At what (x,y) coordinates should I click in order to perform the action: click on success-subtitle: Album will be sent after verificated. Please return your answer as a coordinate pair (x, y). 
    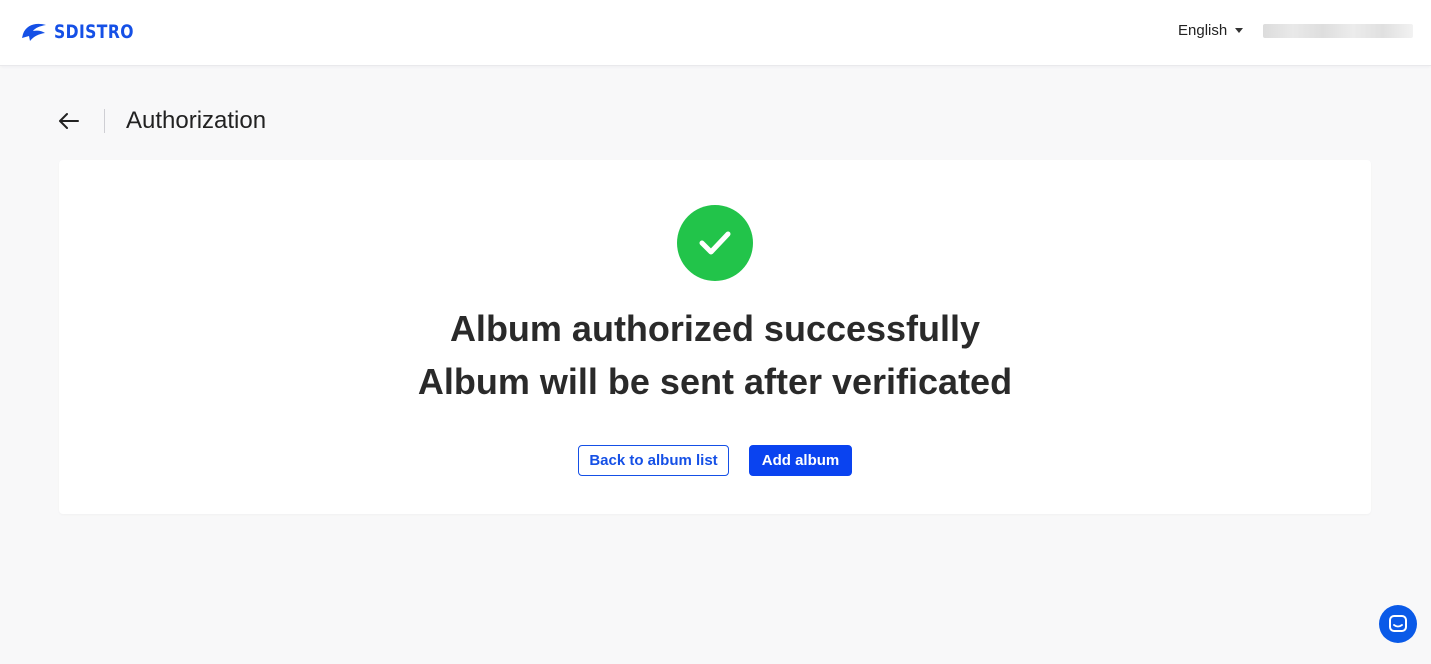
    Looking at the image, I should click on (715, 381).